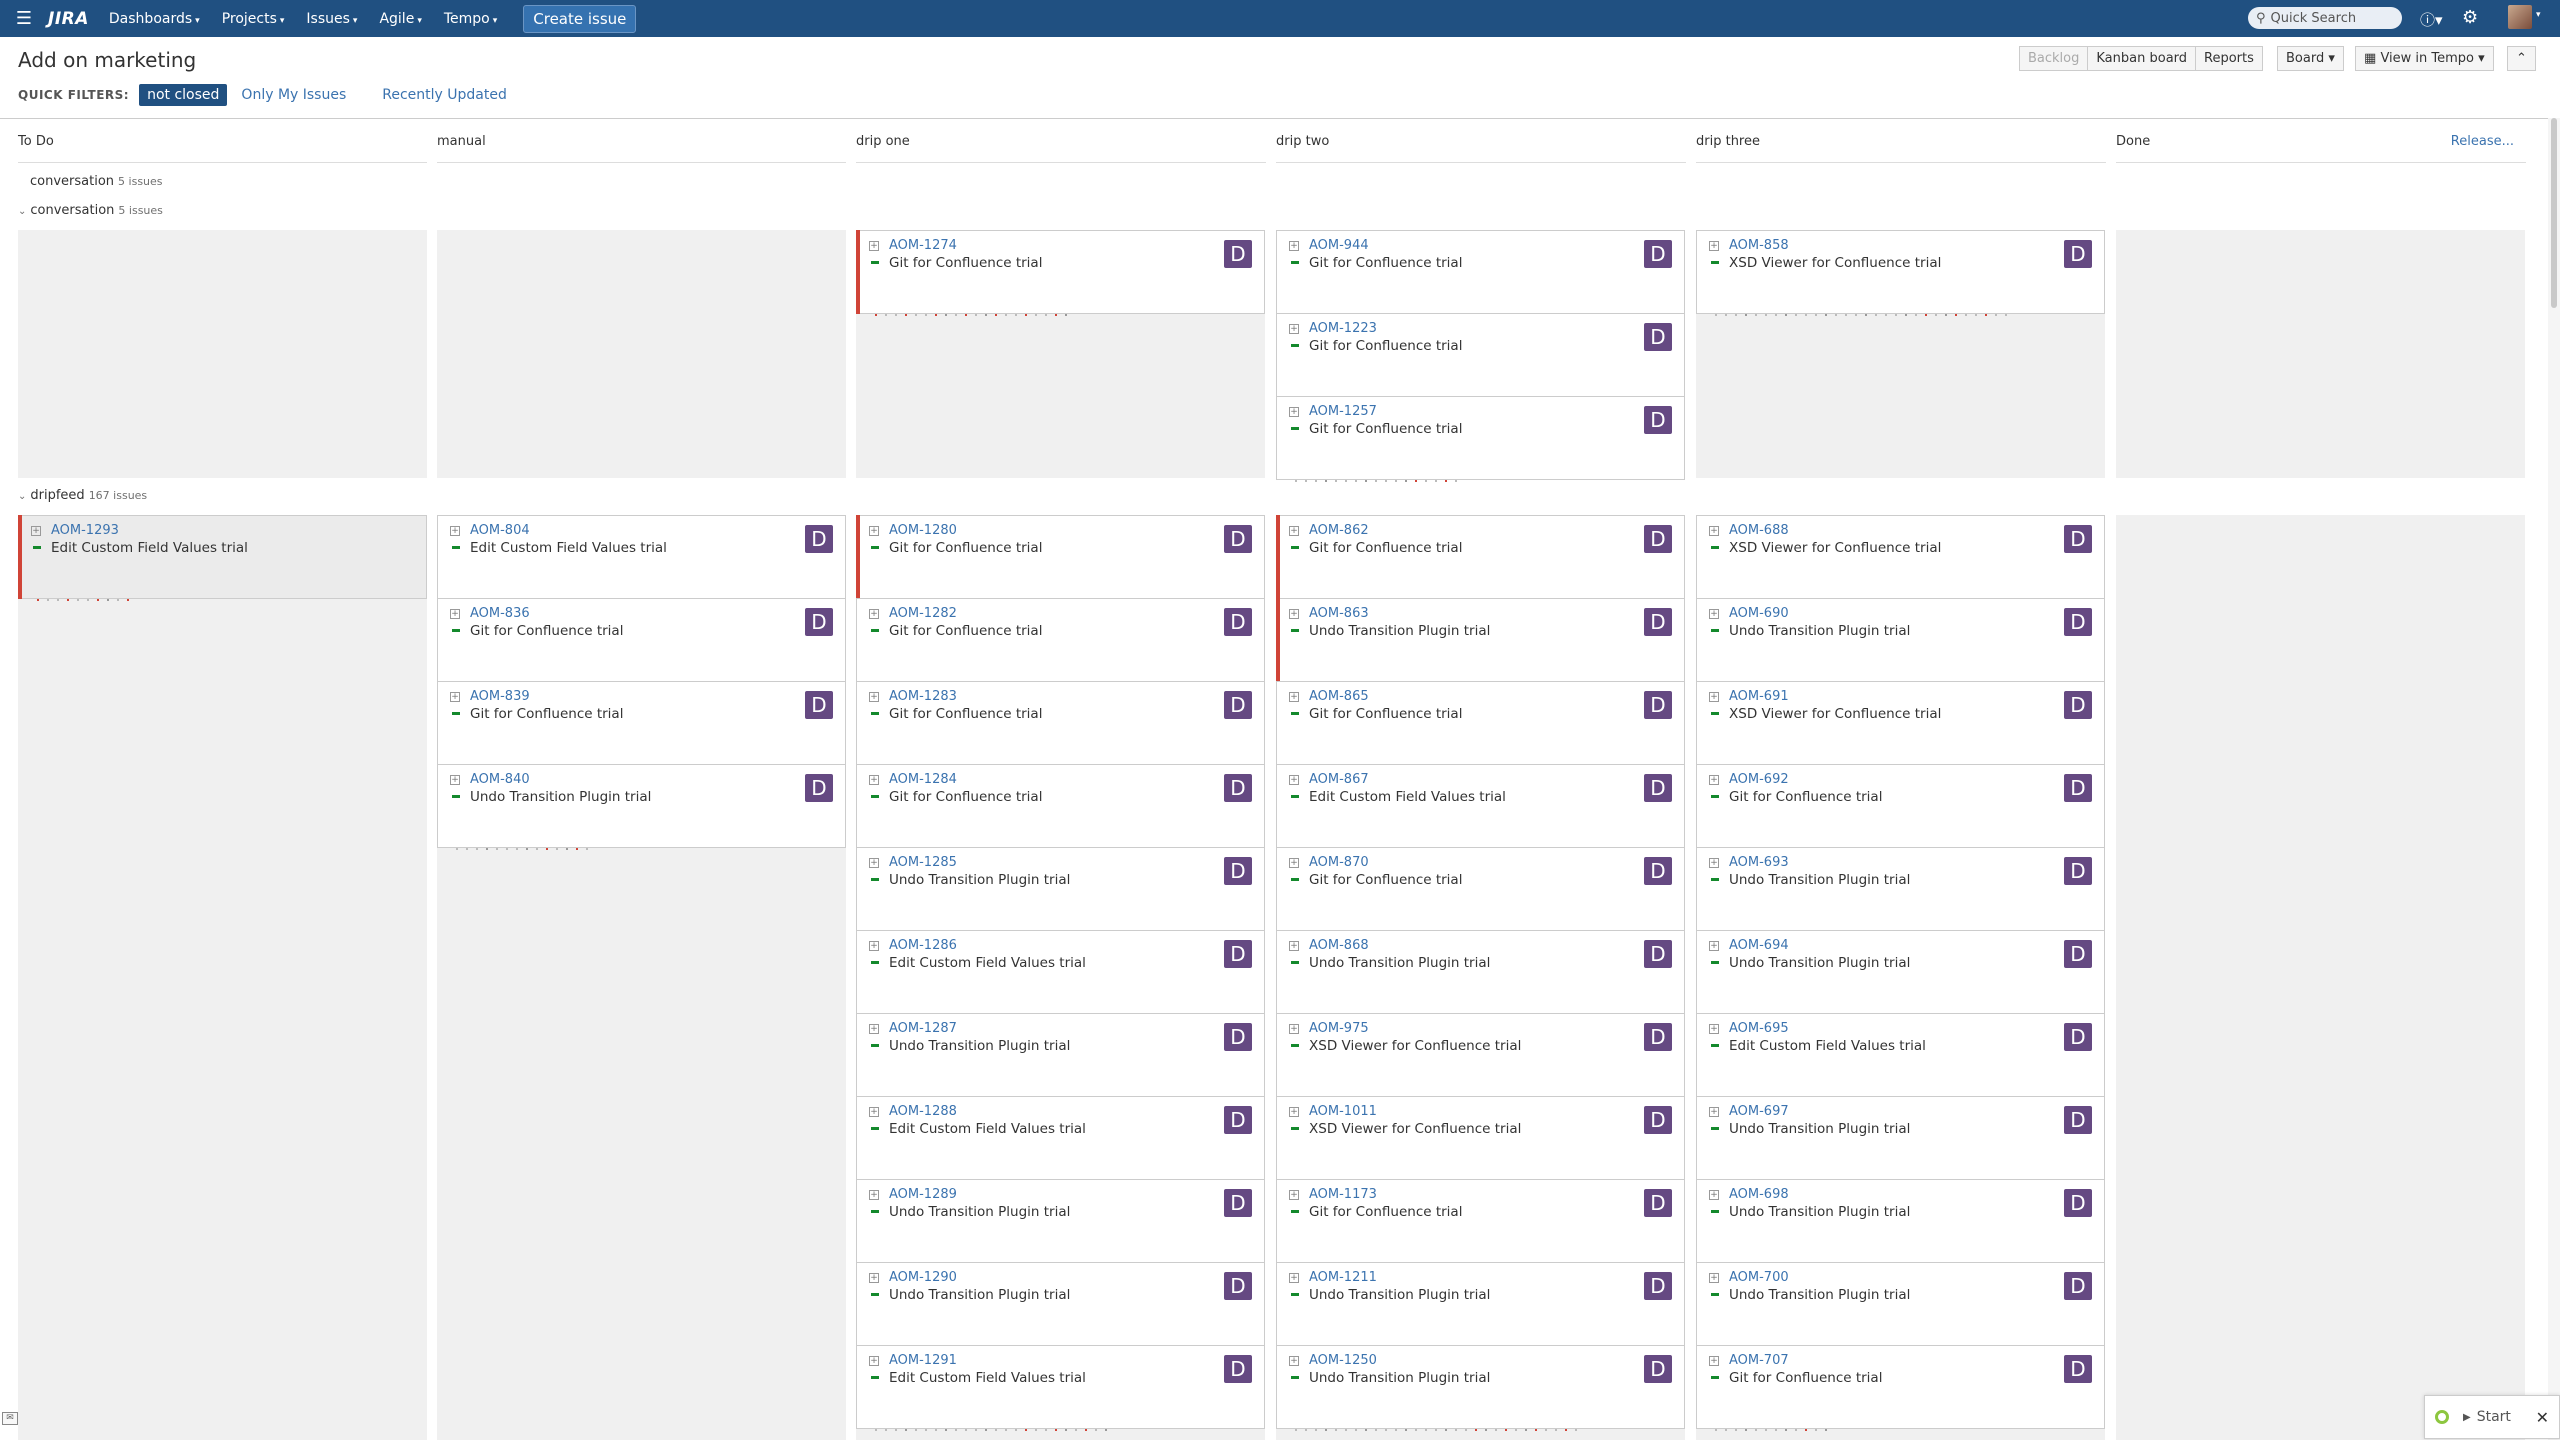 The height and width of the screenshot is (1440, 2560). What do you see at coordinates (1759, 1277) in the screenshot?
I see `issue-key-link: AOM-700` at bounding box center [1759, 1277].